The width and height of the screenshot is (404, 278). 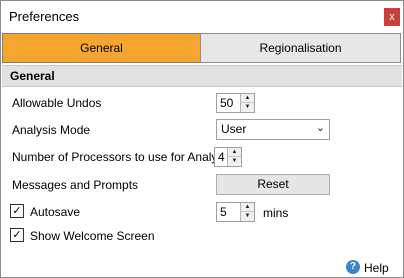 I want to click on autosave-interval-value: 5, so click(x=223, y=212).